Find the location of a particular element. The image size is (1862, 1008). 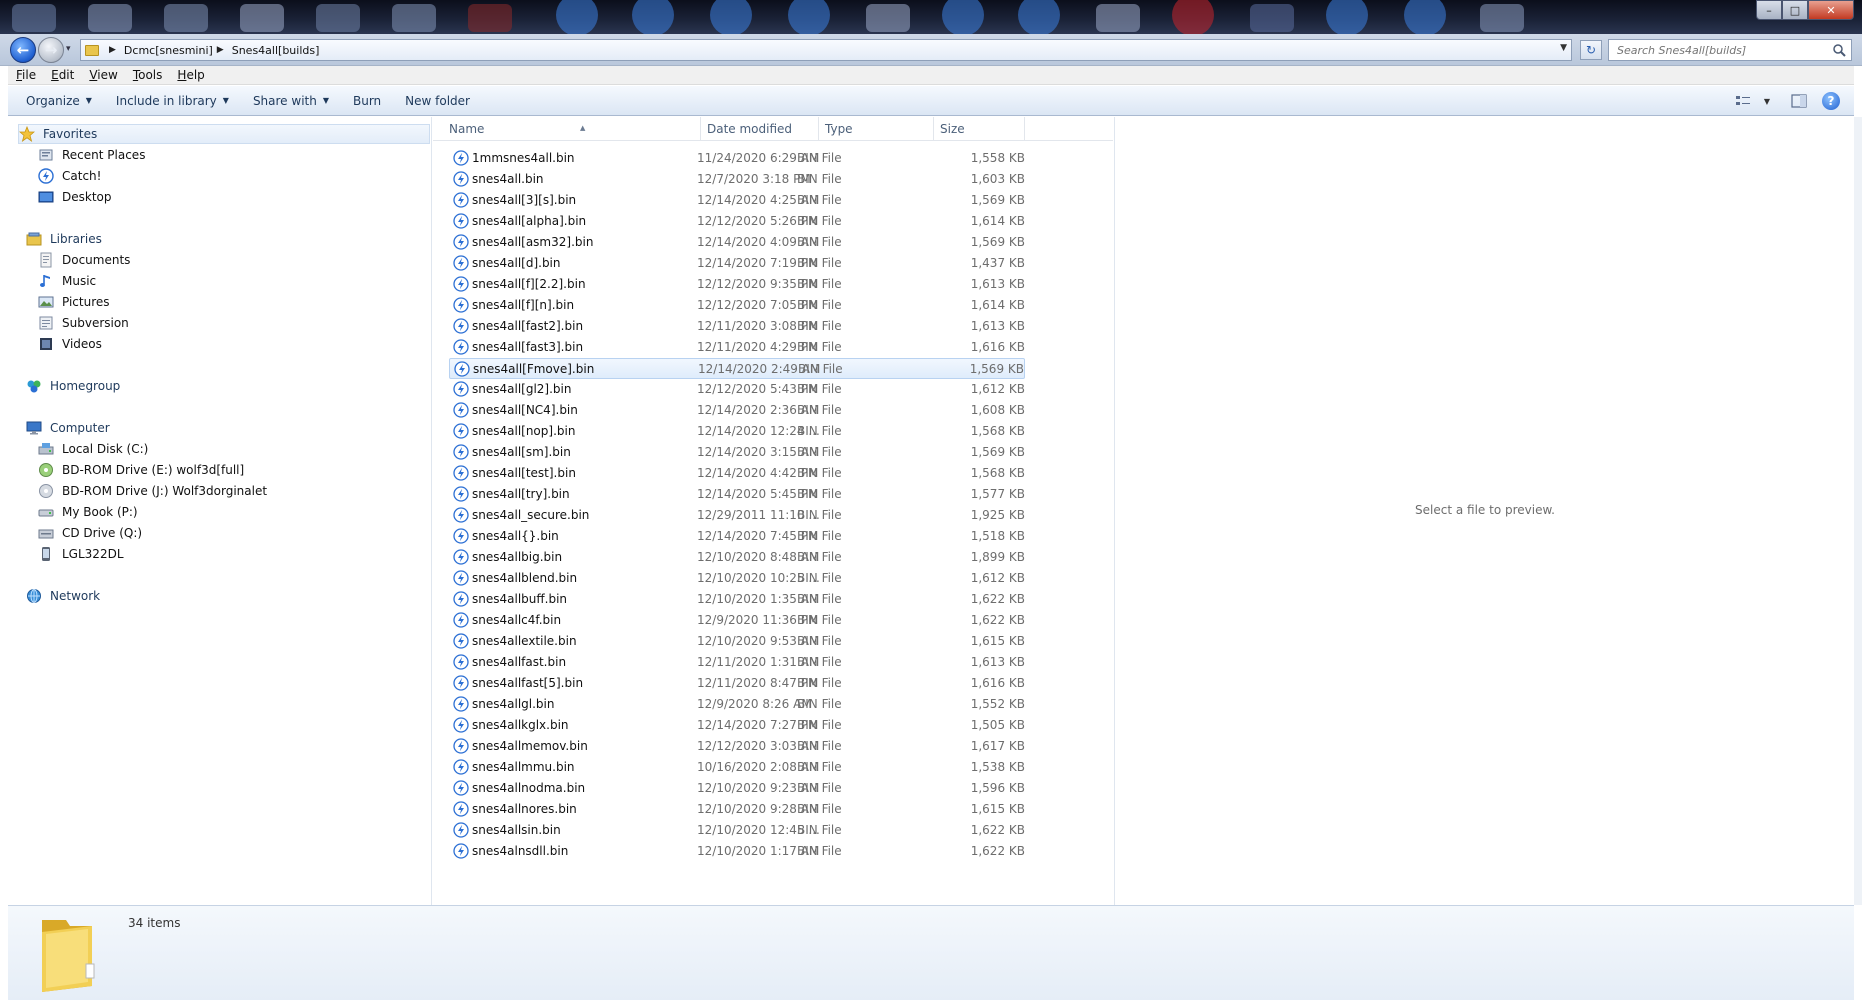

nav-pictures: Pictures is located at coordinates (74, 302).